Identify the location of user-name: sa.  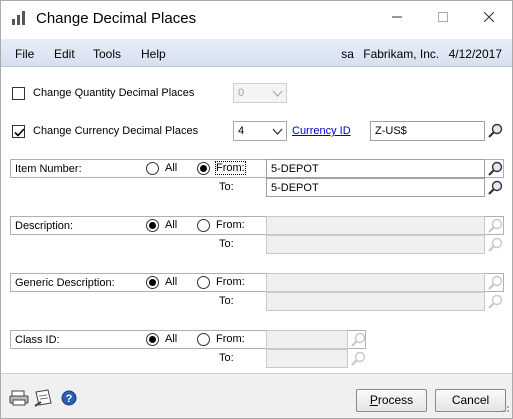
(347, 54).